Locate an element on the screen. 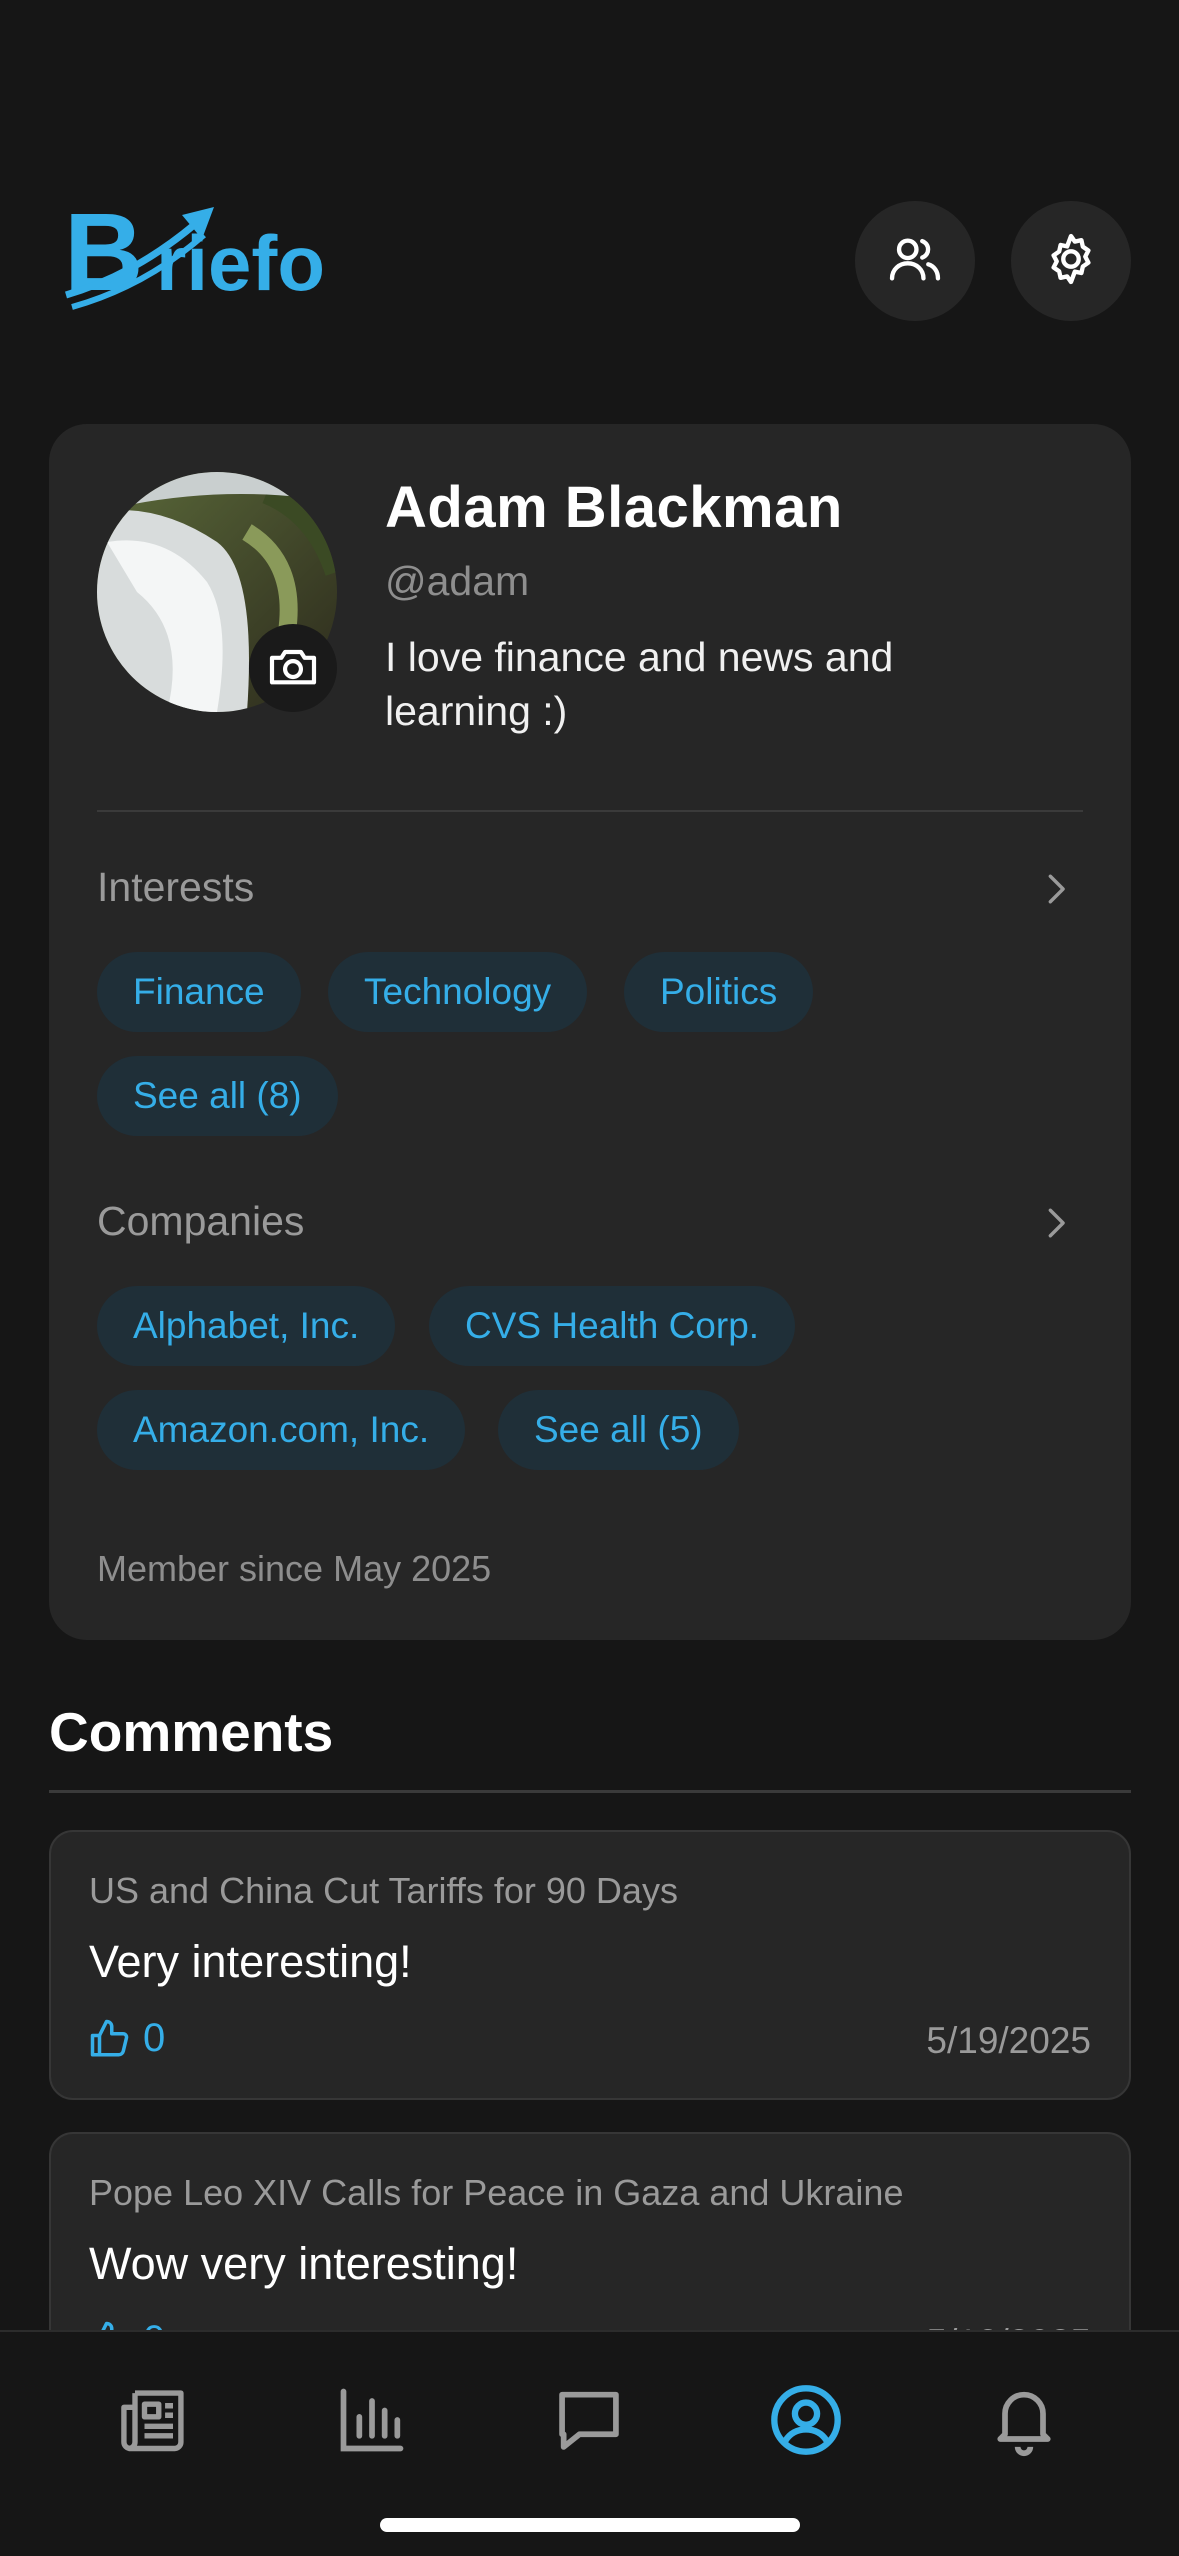 This screenshot has height=2556, width=1179. settings-button is located at coordinates (1071, 261).